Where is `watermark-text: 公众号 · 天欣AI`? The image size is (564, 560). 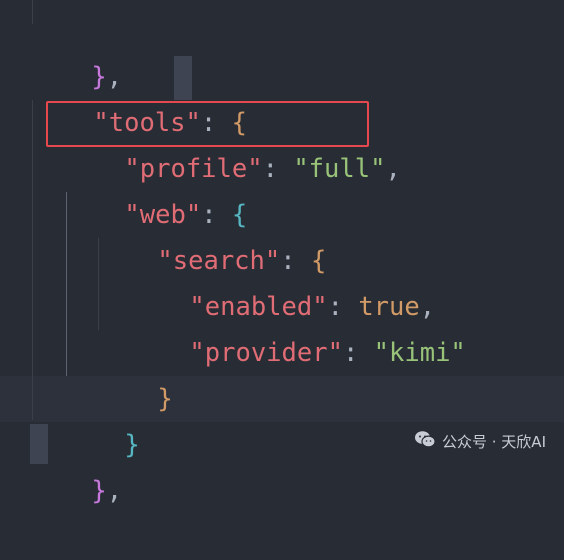 watermark-text: 公众号 · 天欣AI is located at coordinates (494, 441).